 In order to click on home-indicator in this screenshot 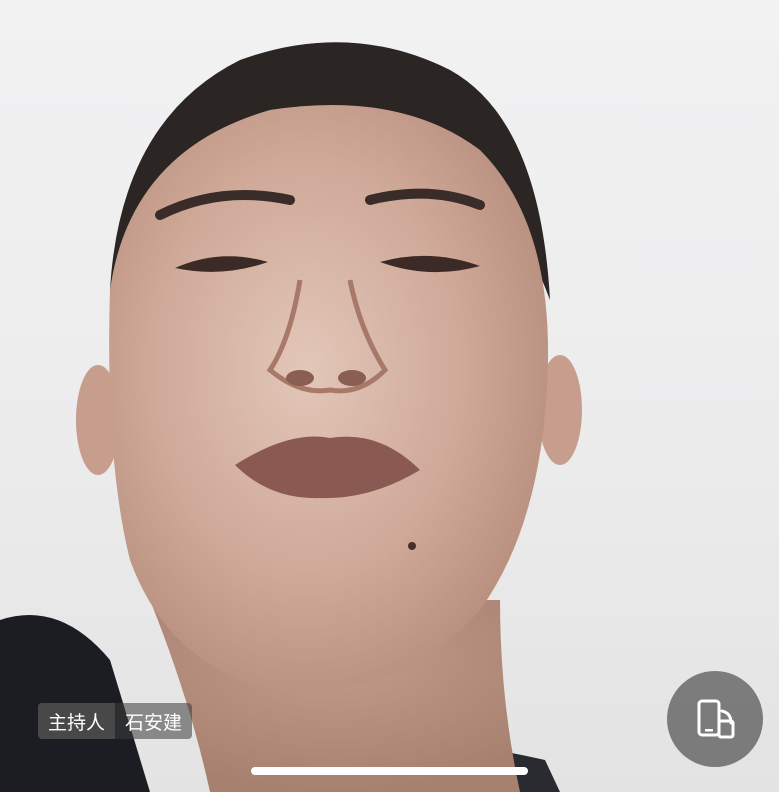, I will do `click(389, 771)`.